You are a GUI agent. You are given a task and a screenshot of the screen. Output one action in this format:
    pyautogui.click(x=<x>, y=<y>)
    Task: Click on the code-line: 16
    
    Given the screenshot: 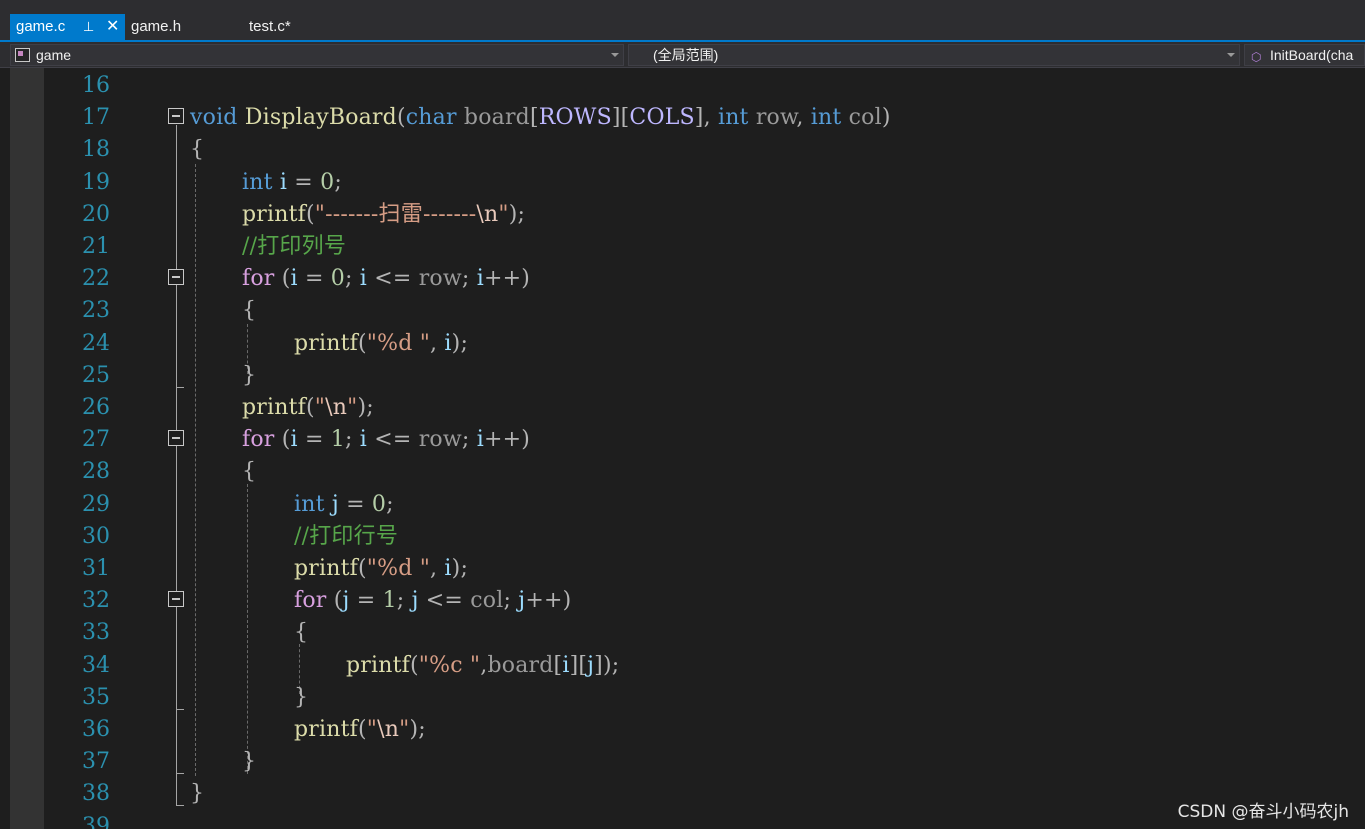 What is the action you would take?
    pyautogui.click(x=682, y=86)
    